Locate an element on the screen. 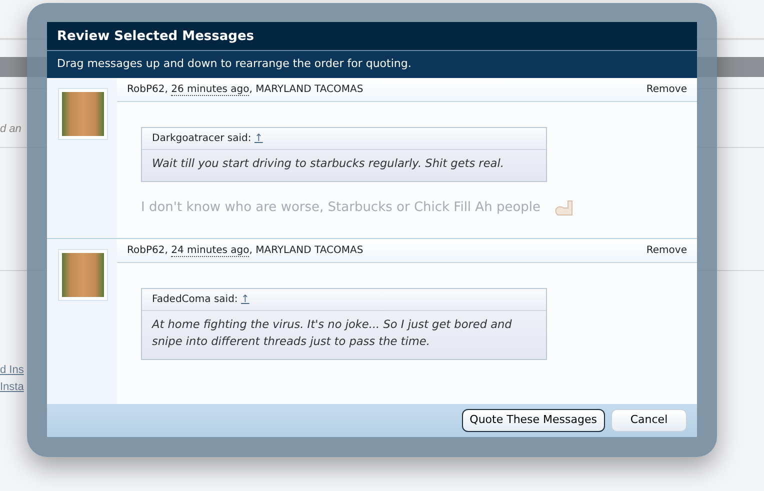 Image resolution: width=764 pixels, height=491 pixels. page-link: d Ins is located at coordinates (12, 370).